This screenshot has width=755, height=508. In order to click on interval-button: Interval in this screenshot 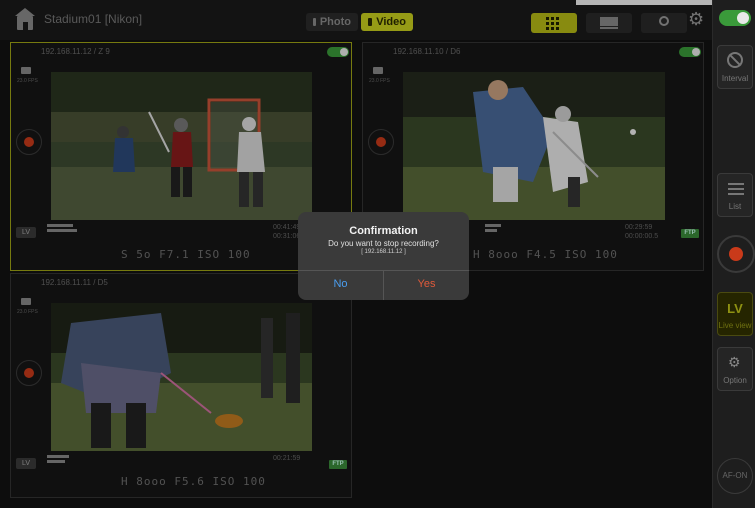, I will do `click(735, 67)`.